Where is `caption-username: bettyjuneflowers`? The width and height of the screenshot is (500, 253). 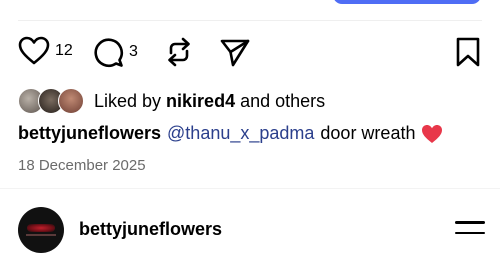
caption-username: bettyjuneflowers is located at coordinates (89, 133).